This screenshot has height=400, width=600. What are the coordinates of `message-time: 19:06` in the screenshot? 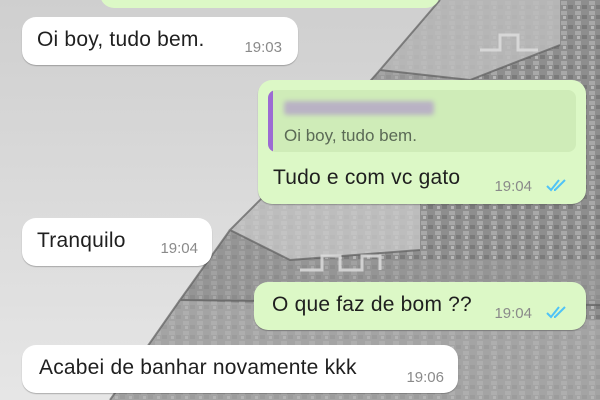 It's located at (425, 377).